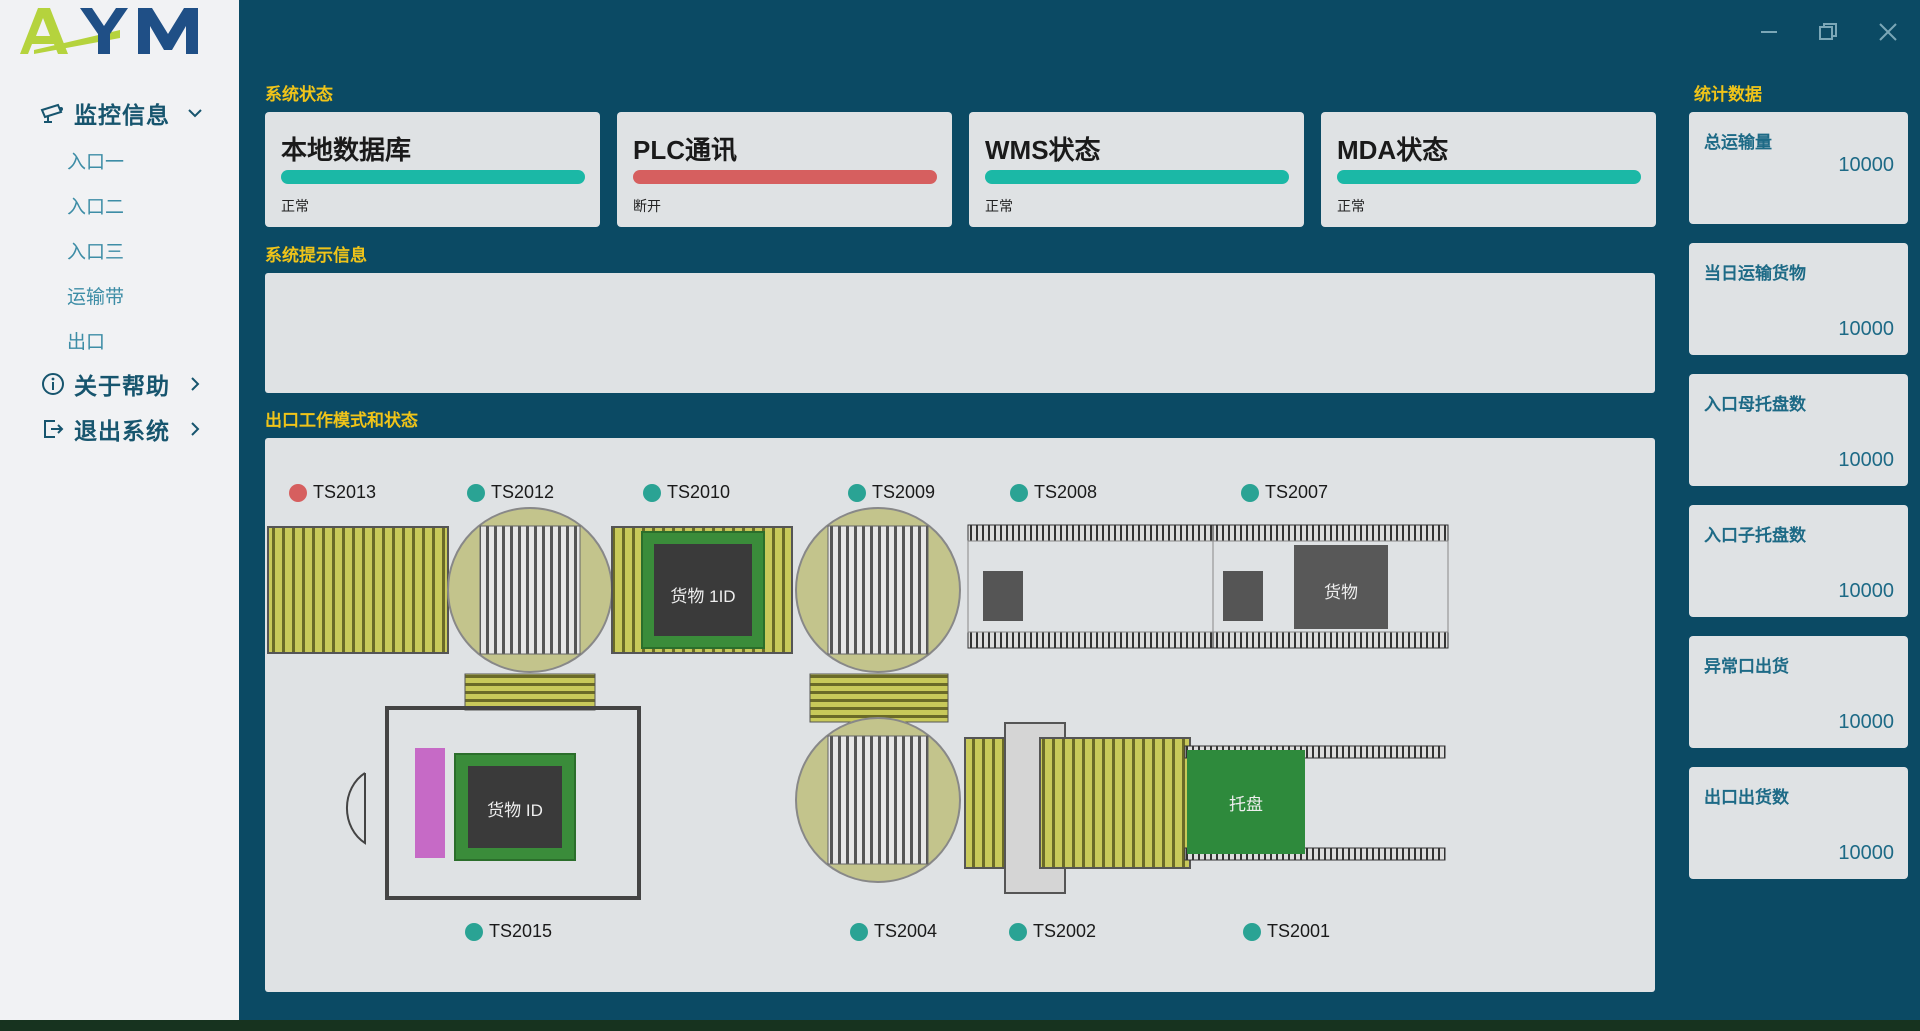 The height and width of the screenshot is (1031, 1920). What do you see at coordinates (906, 931) in the screenshot?
I see `station-label: TS2004` at bounding box center [906, 931].